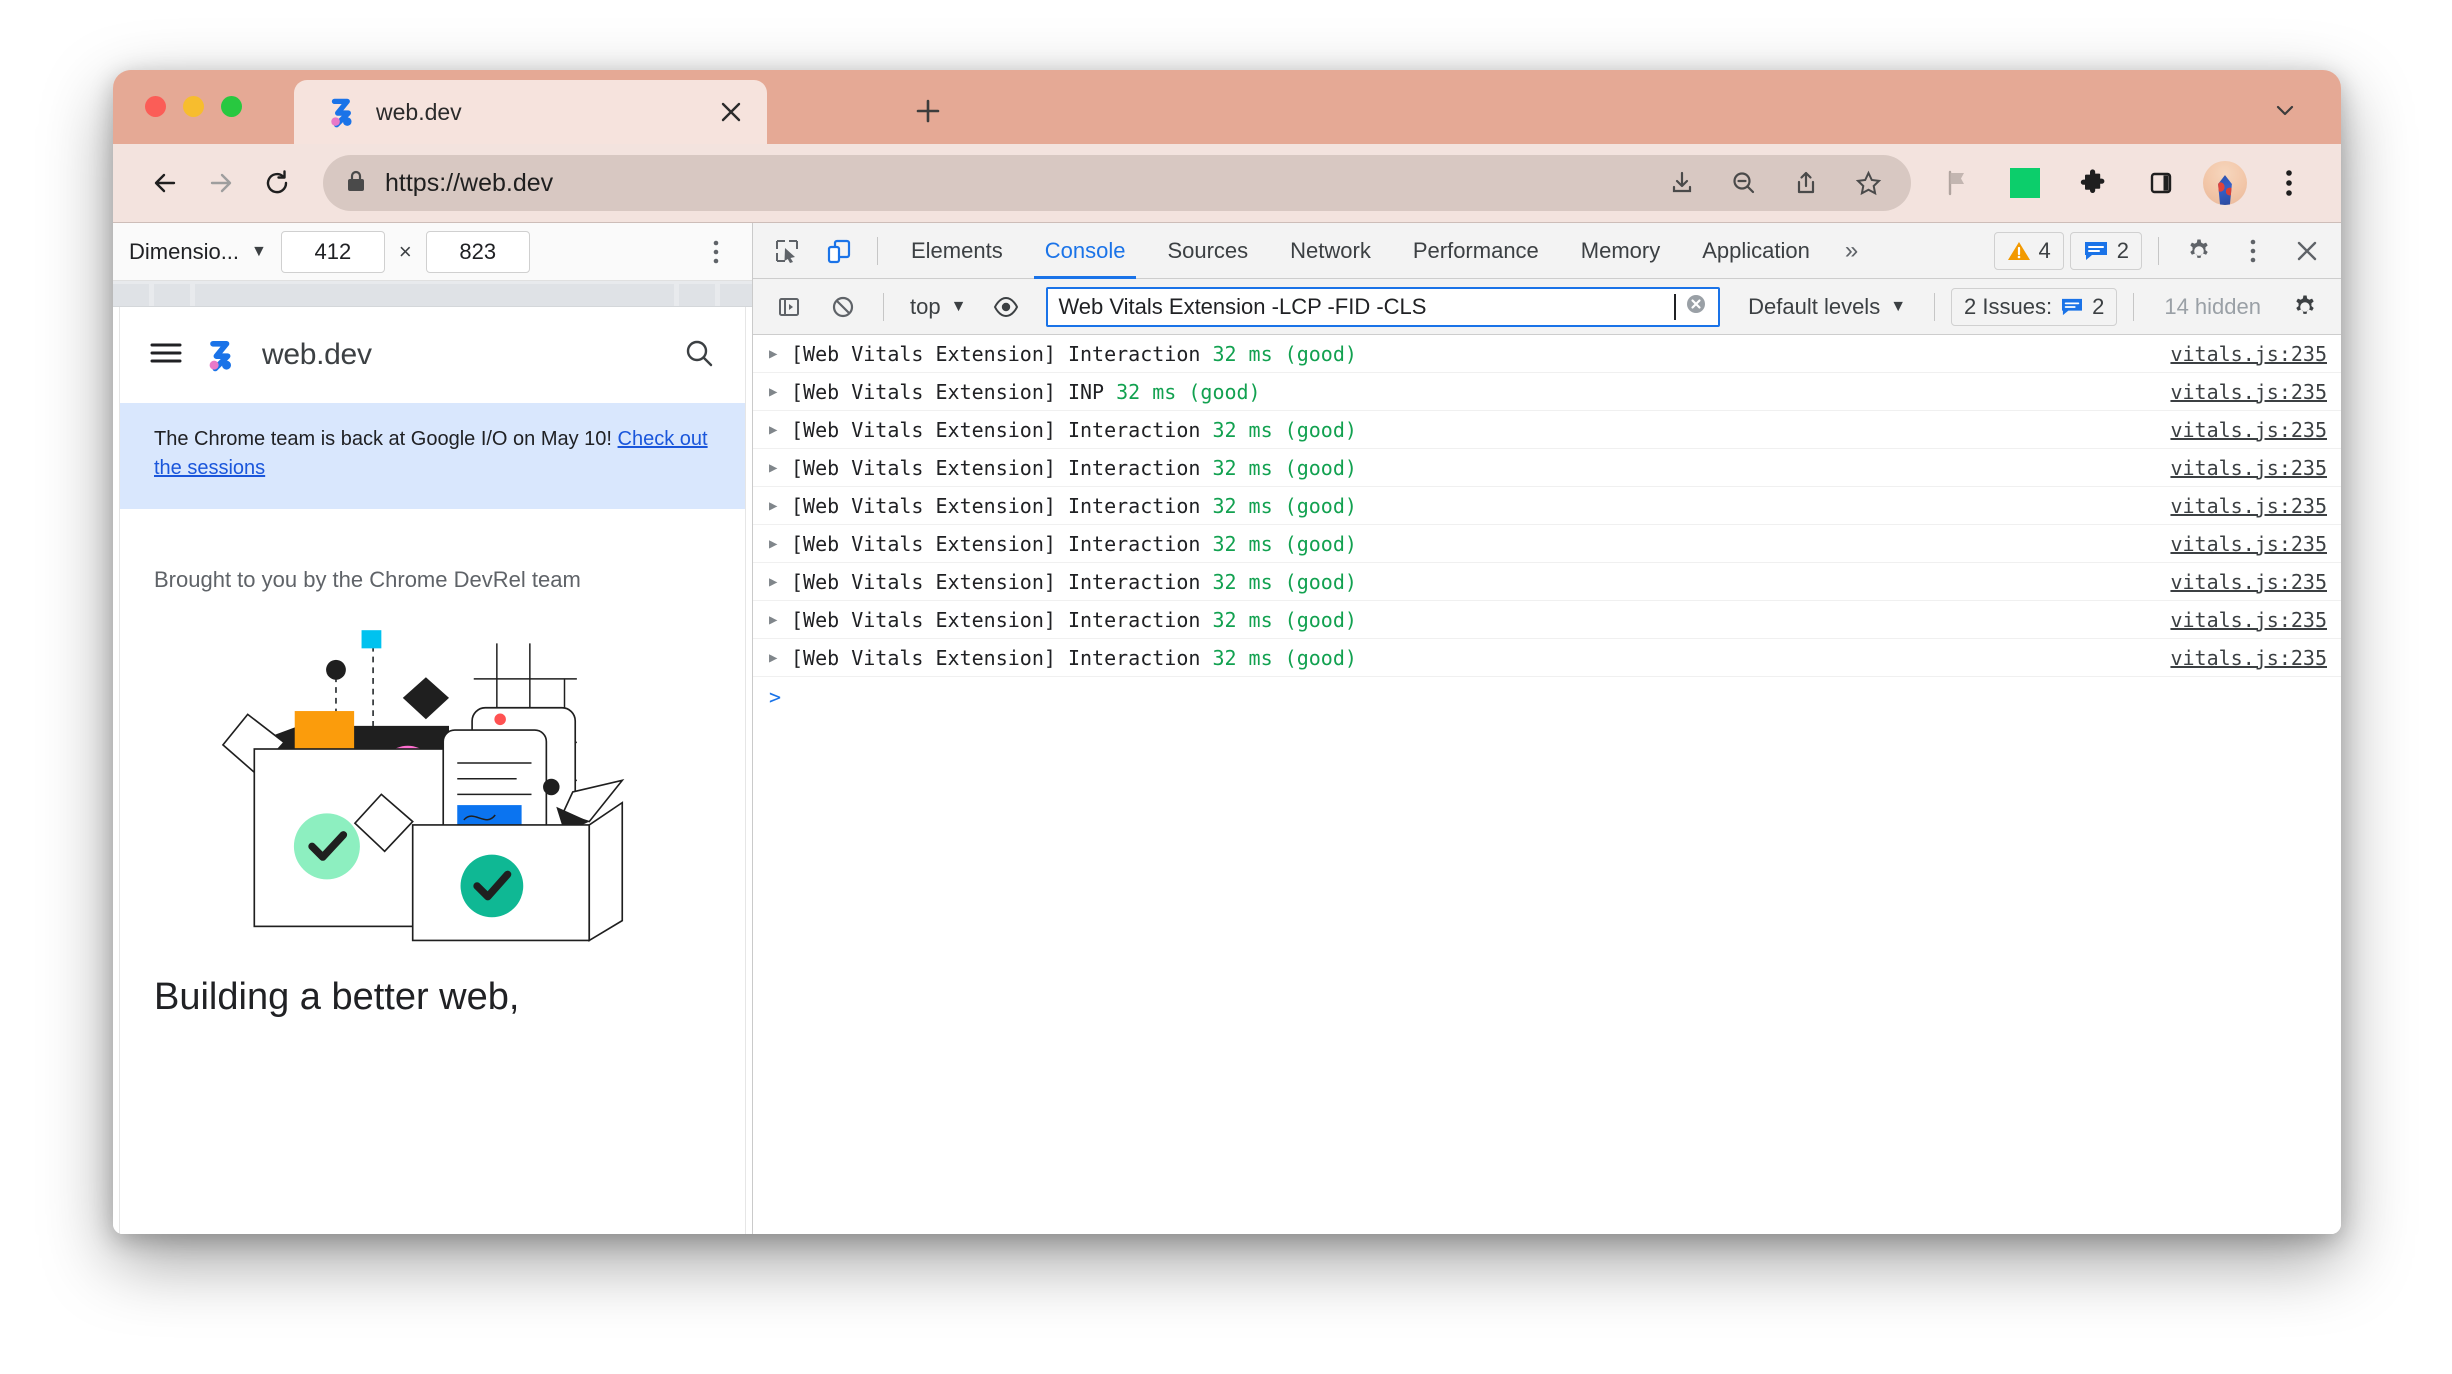 This screenshot has height=1374, width=2452. Describe the element at coordinates (1476, 251) in the screenshot. I see `tab-performance: Performance` at that location.